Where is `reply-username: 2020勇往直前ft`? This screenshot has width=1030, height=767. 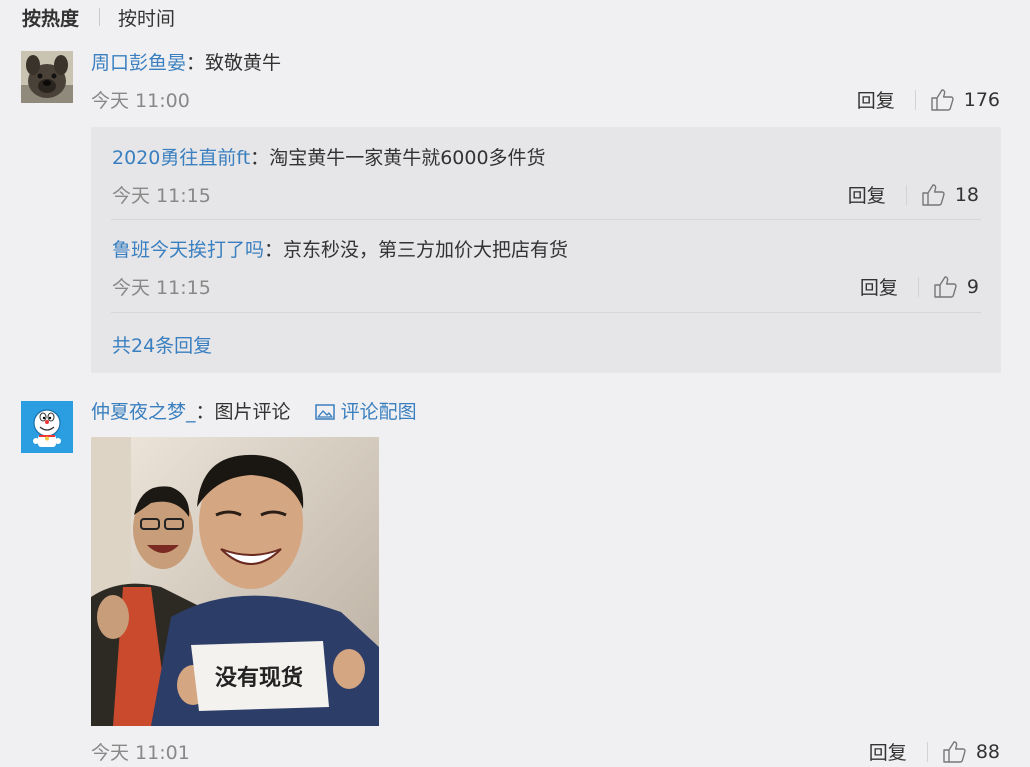
reply-username: 2020勇往直前ft is located at coordinates (181, 158).